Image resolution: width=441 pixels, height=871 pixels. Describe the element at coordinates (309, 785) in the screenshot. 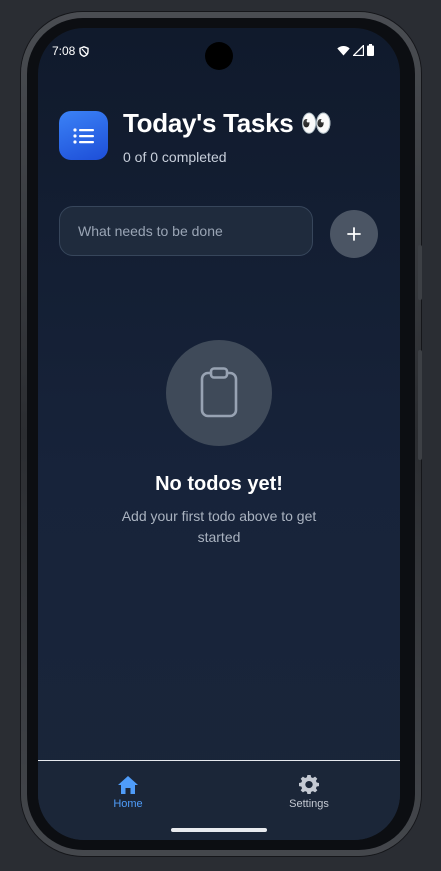

I see `gear-icon` at that location.